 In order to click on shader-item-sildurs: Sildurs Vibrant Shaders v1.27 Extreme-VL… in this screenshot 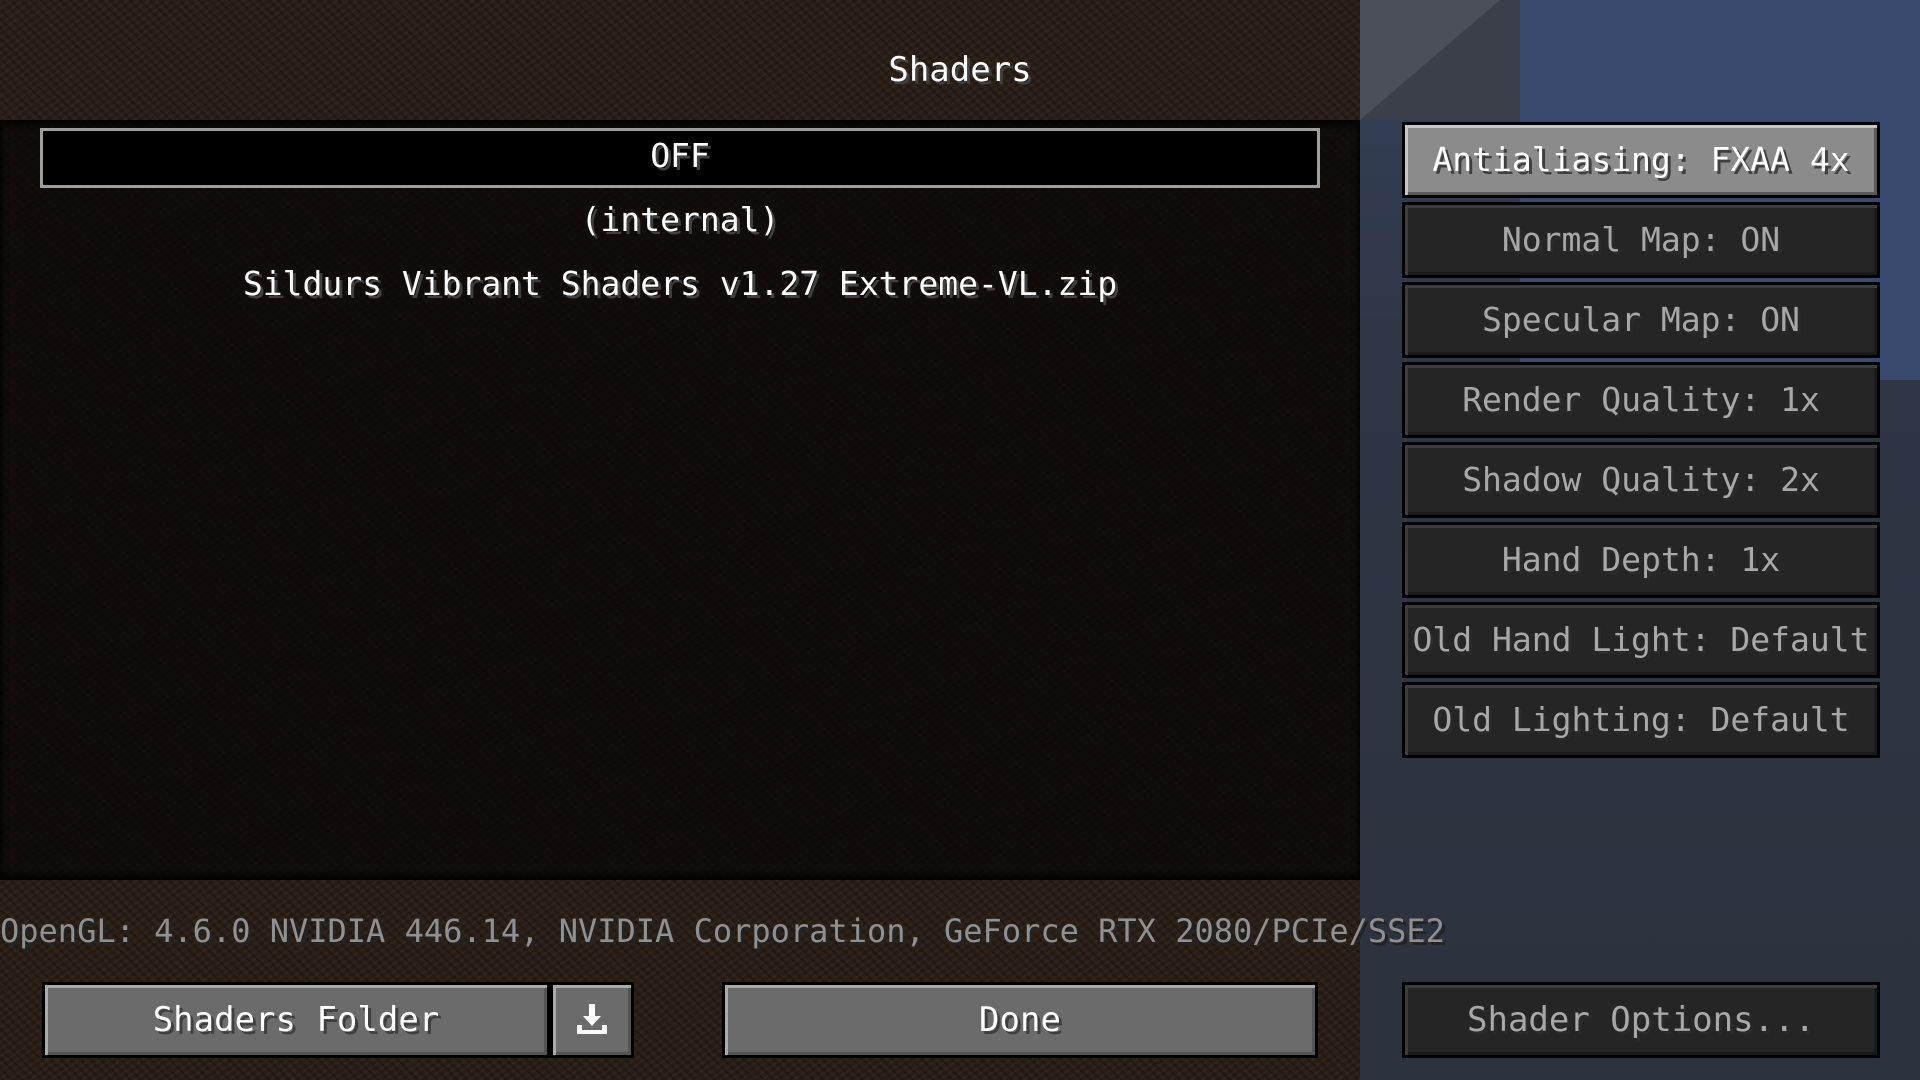, I will do `click(680, 284)`.